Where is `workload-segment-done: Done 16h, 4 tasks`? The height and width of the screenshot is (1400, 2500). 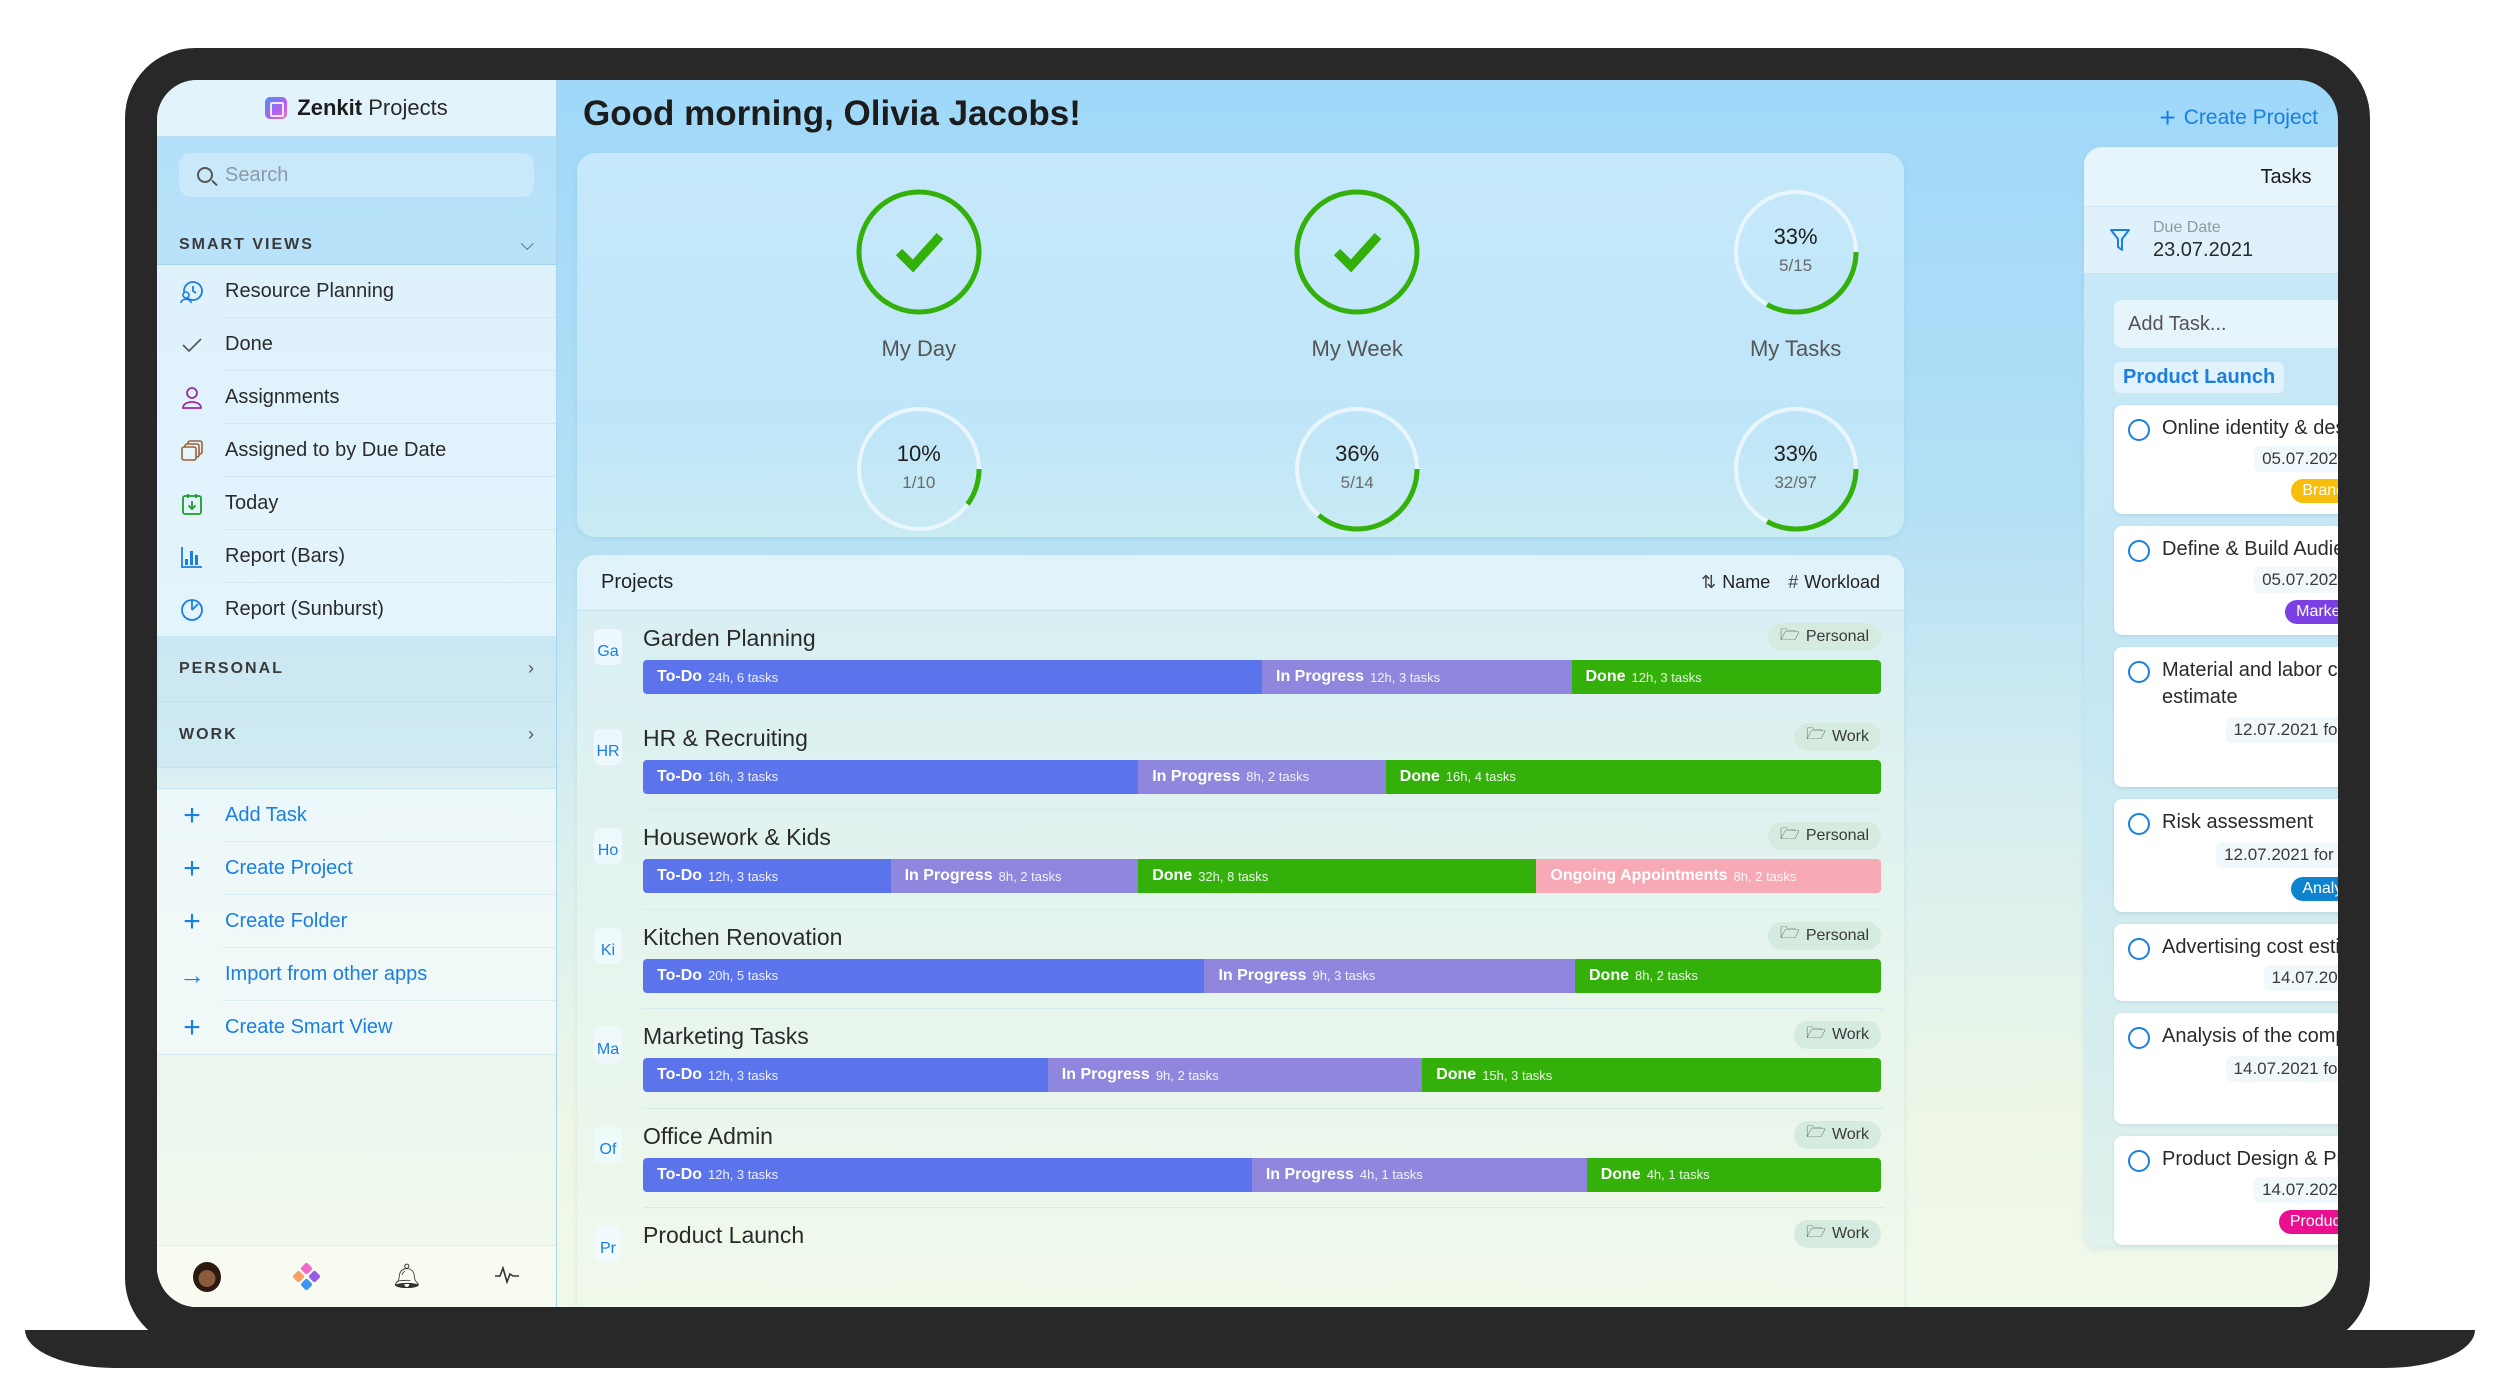
workload-segment-done: Done 16h, 4 tasks is located at coordinates (1633, 776).